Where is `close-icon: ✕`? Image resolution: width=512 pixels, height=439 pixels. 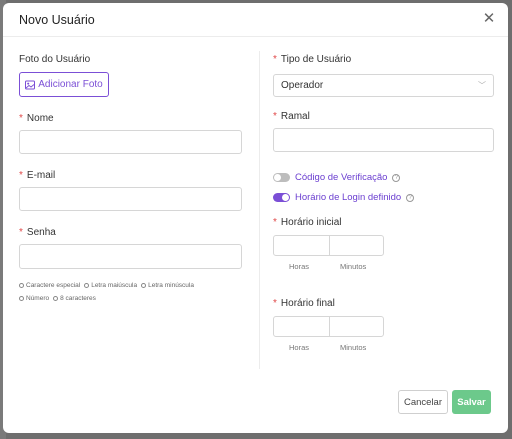 close-icon: ✕ is located at coordinates (489, 19).